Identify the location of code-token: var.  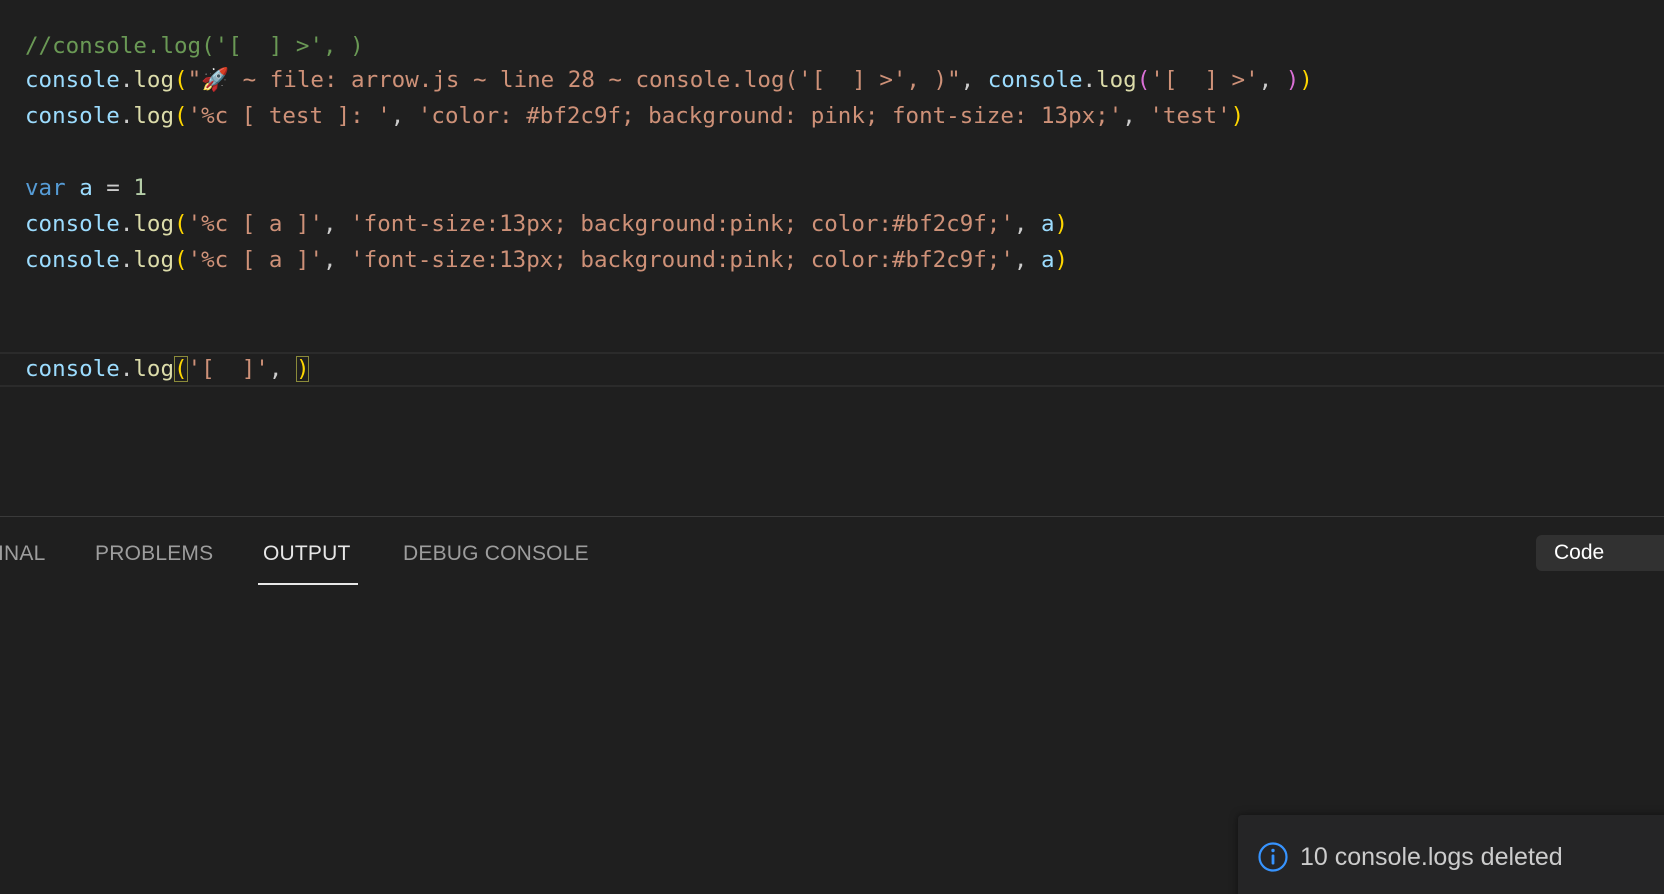
(45, 188).